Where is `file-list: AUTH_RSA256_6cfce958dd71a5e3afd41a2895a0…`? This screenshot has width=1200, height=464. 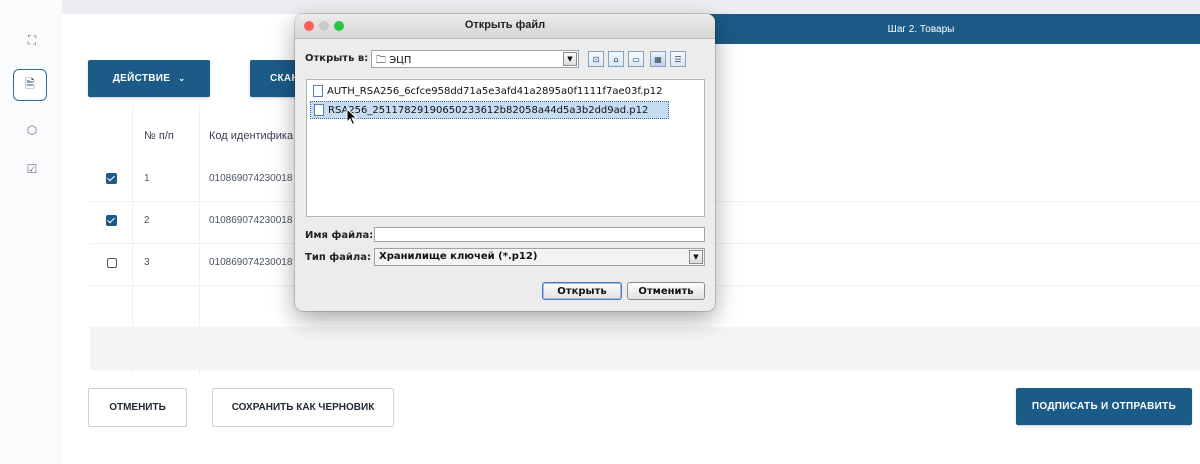
file-list: AUTH_RSA256_6cfce958dd71a5e3afd41a2895a0… is located at coordinates (505, 148).